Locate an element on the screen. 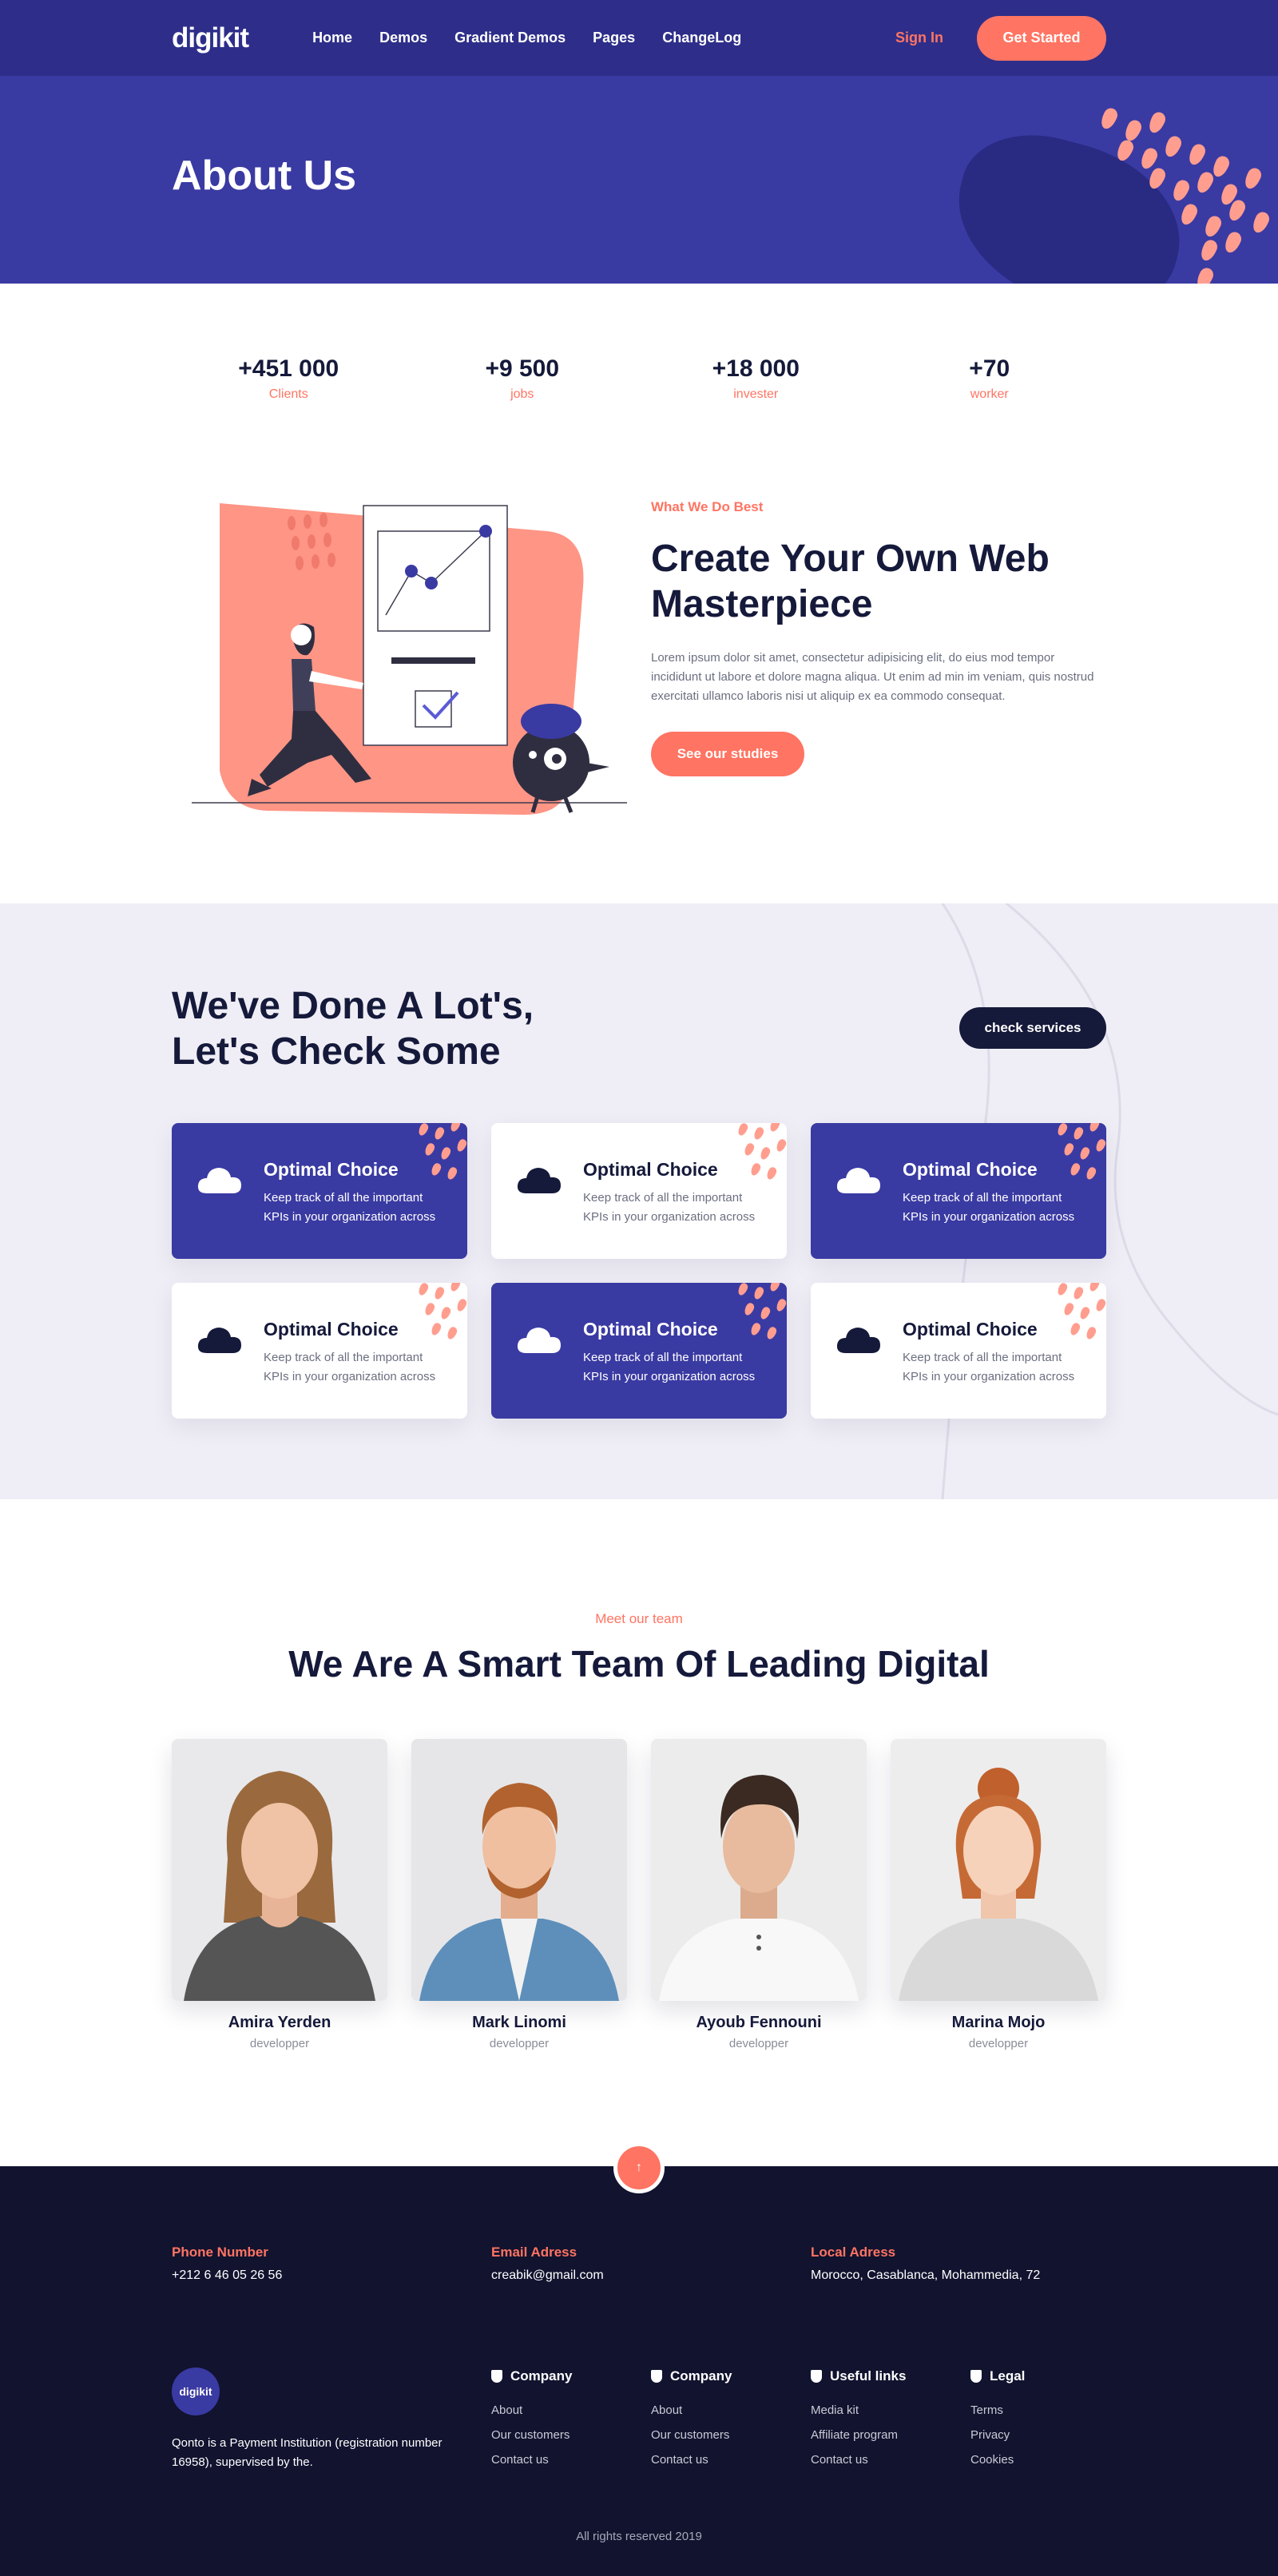 The image size is (1278, 2576). footer-link-affiliate: Affiliate program is located at coordinates (858, 2435).